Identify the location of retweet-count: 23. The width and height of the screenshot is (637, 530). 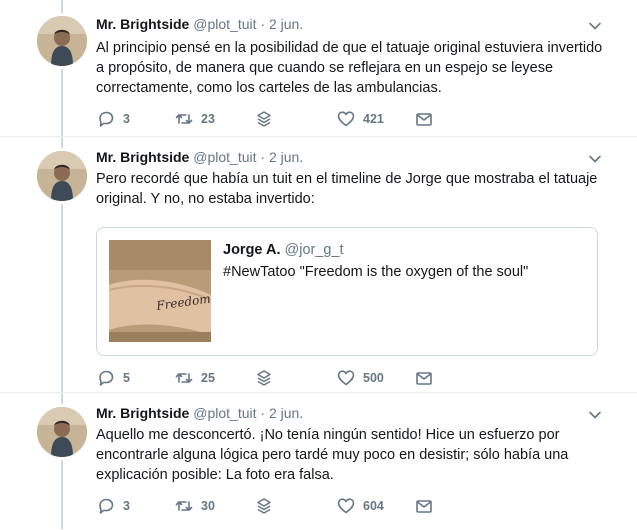
(208, 119).